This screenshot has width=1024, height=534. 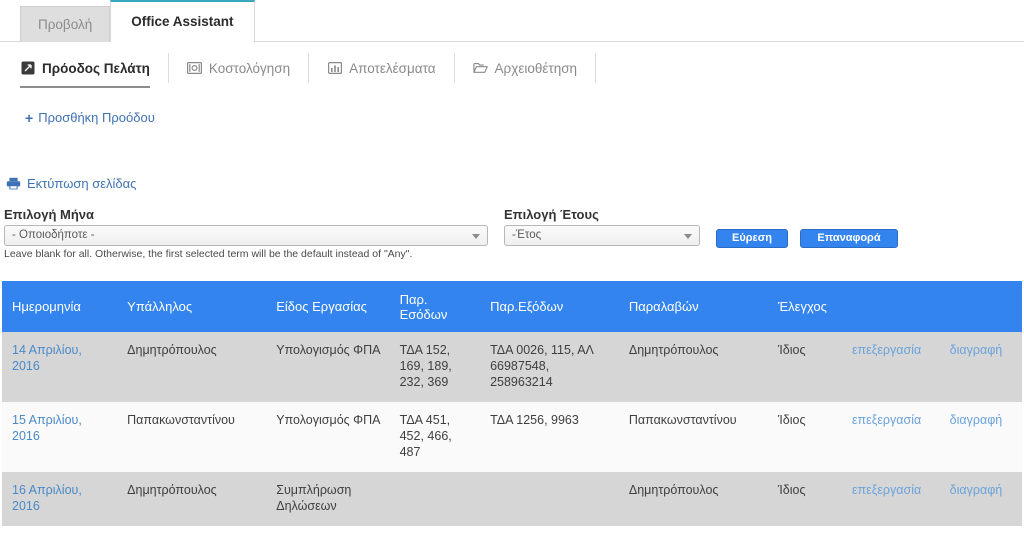 What do you see at coordinates (435, 499) in the screenshot?
I see `cell-income` at bounding box center [435, 499].